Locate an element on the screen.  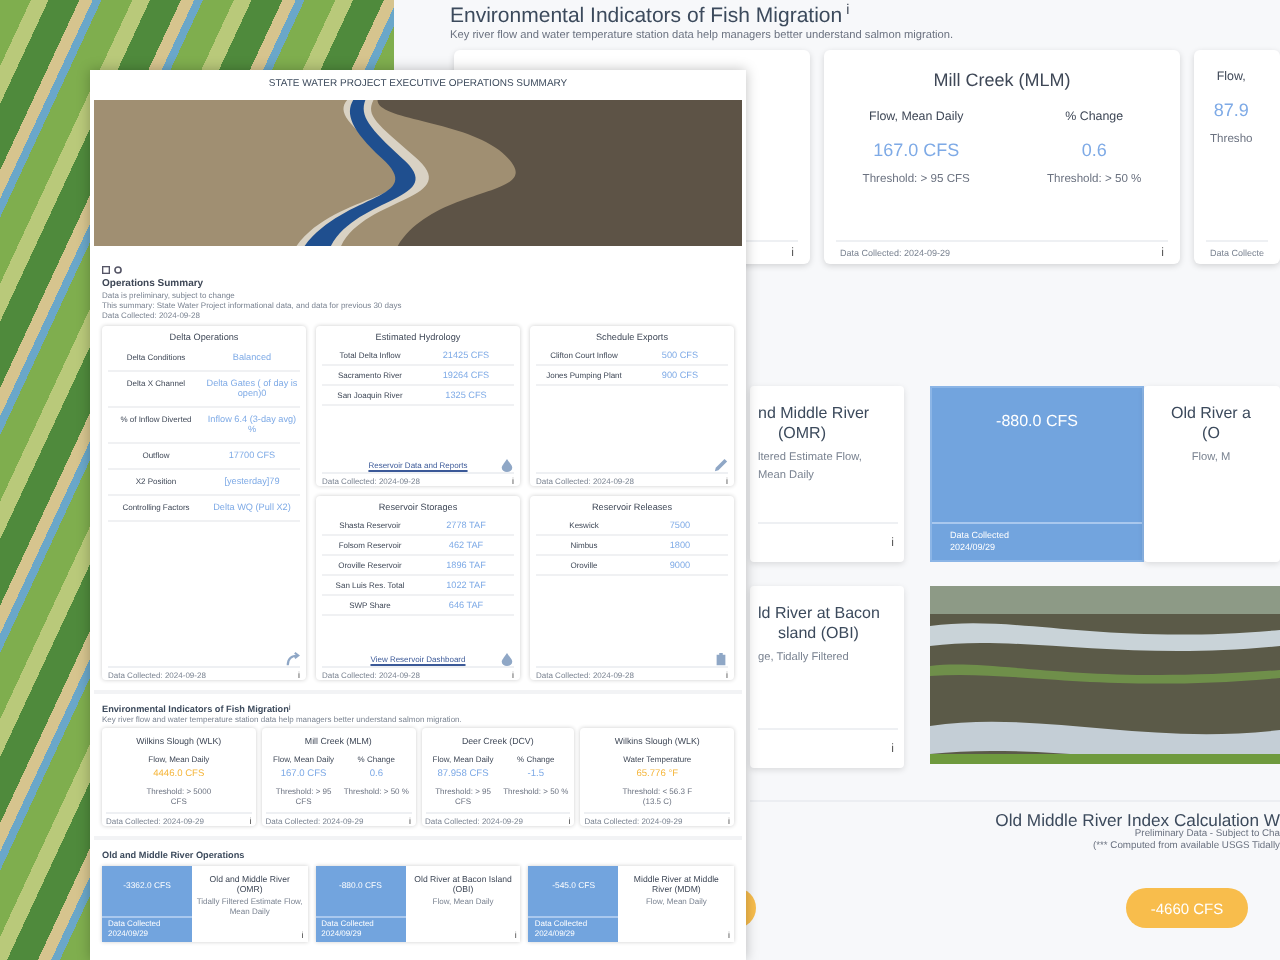
station-name: (O is located at coordinates (1211, 434).